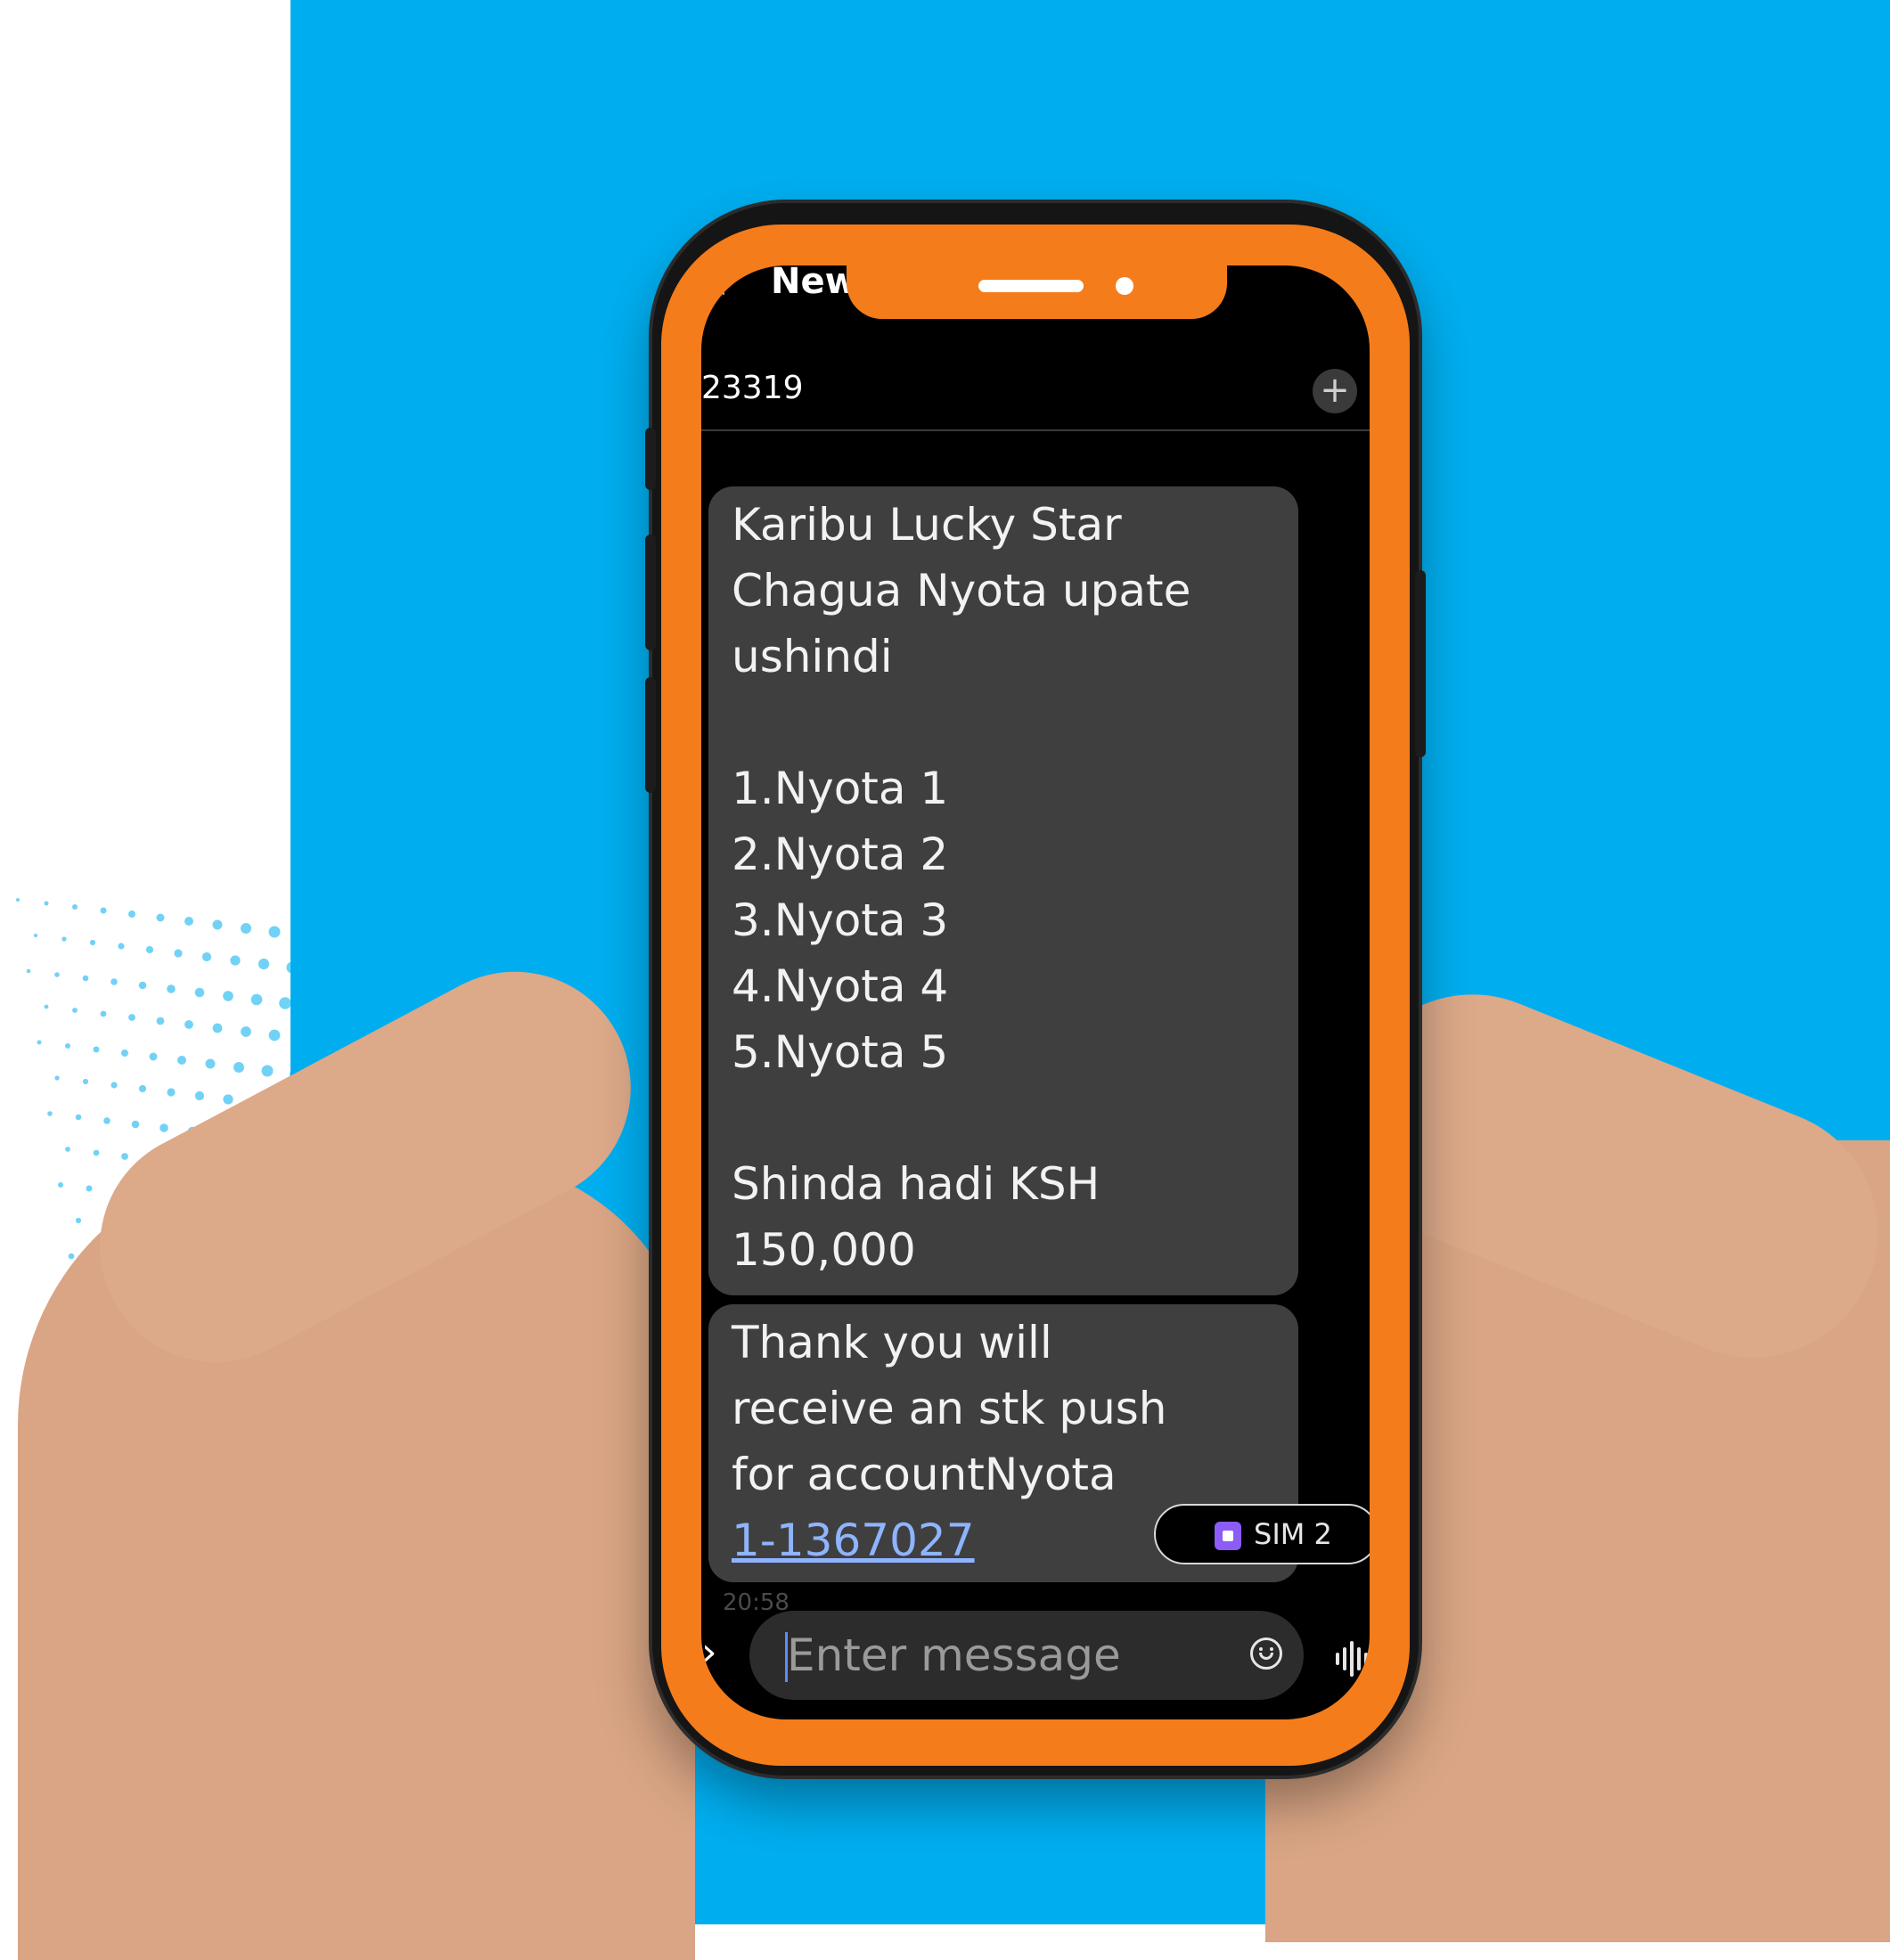 Image resolution: width=1890 pixels, height=1960 pixels. I want to click on emoji-icon, so click(1266, 1653).